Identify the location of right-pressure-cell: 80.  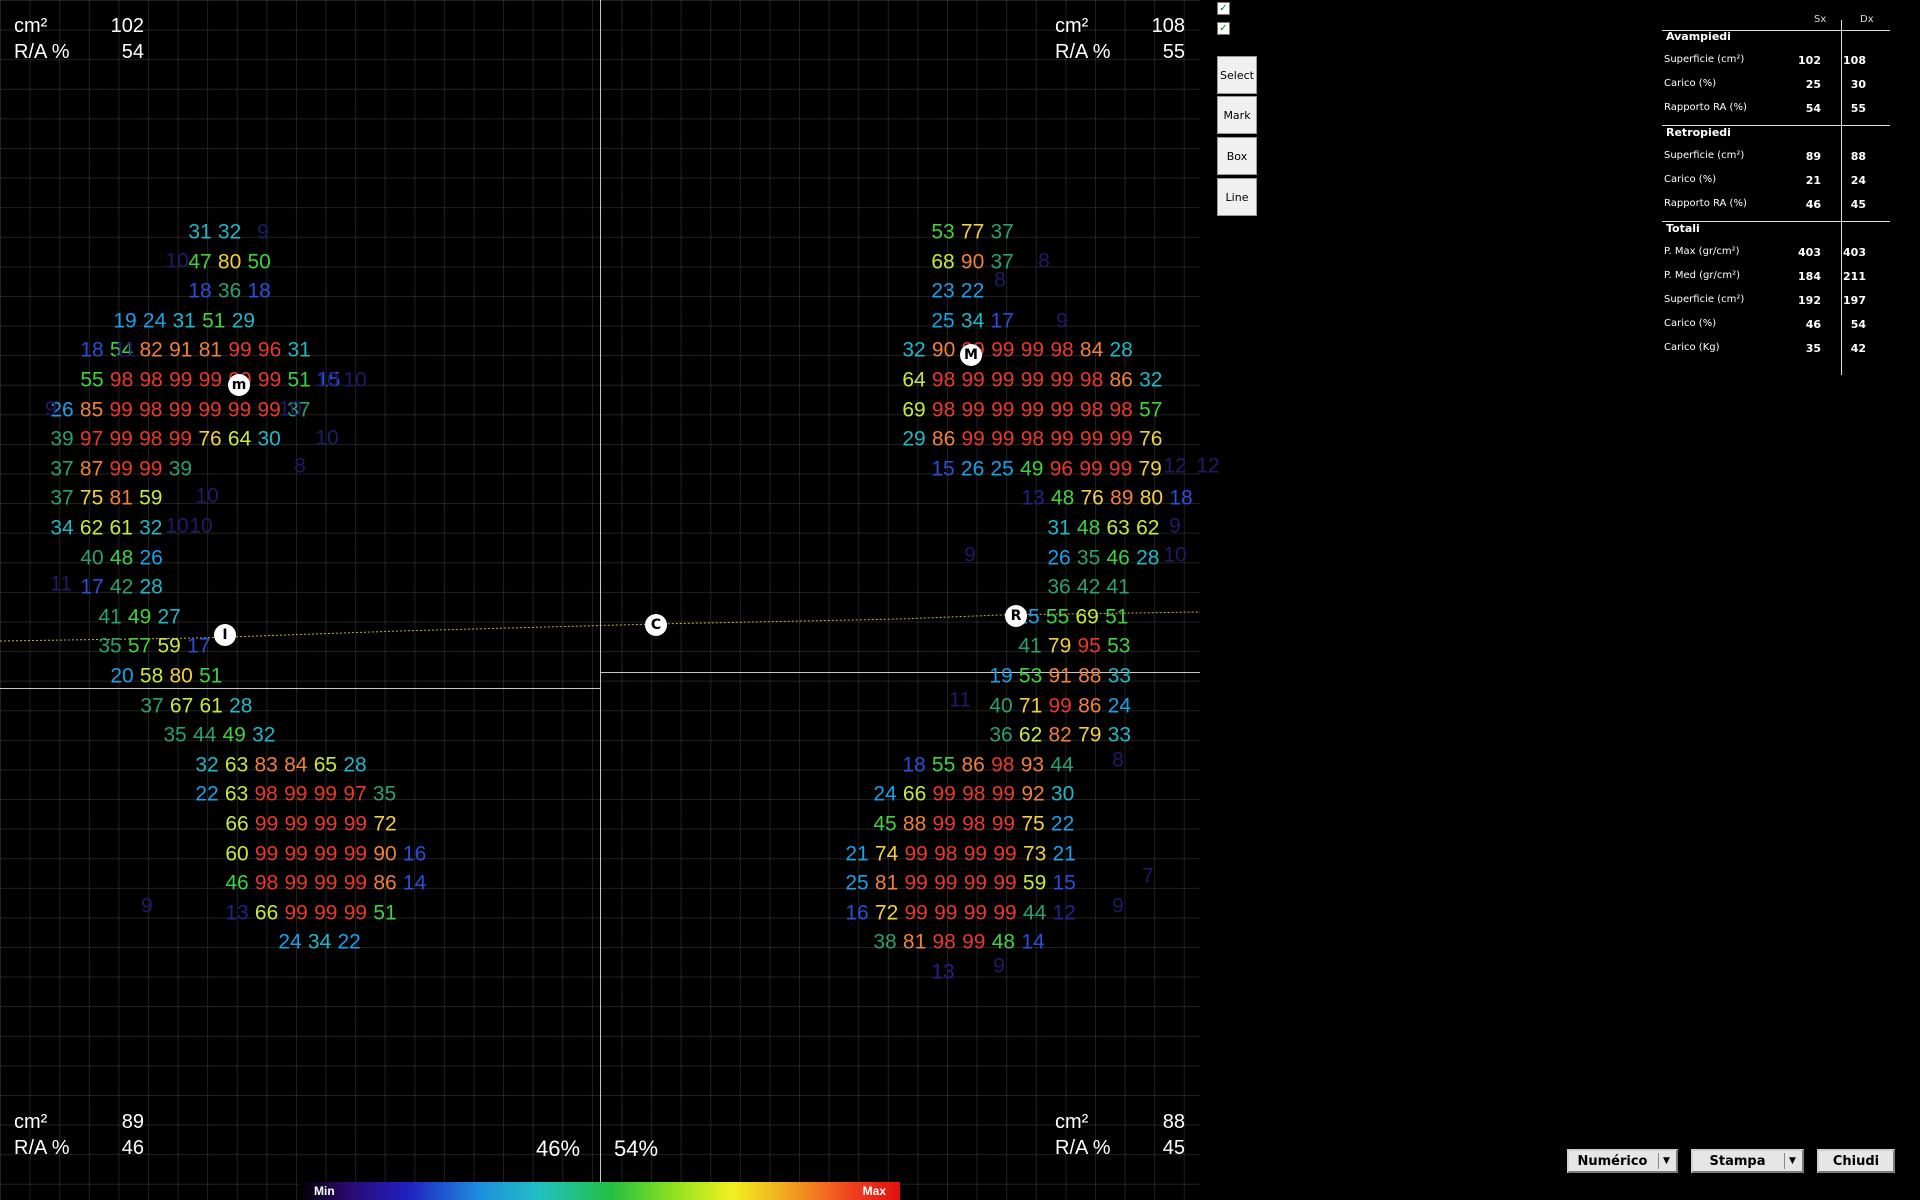
(1151, 498).